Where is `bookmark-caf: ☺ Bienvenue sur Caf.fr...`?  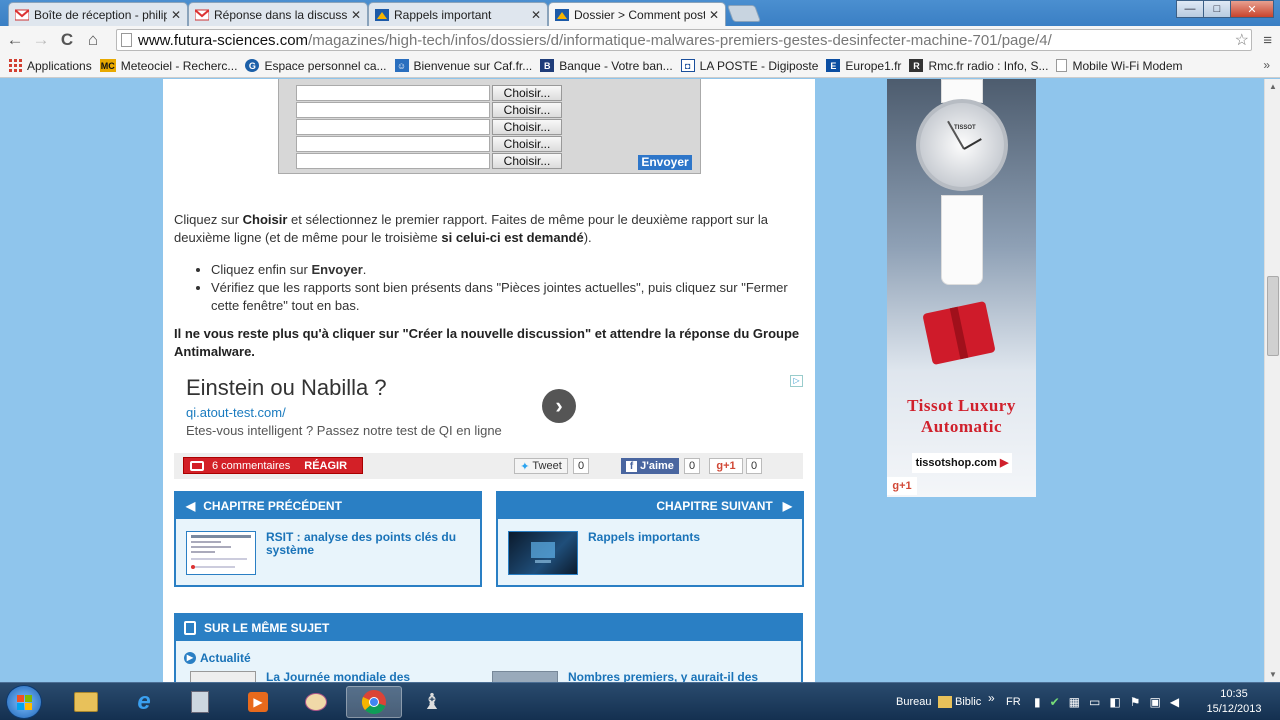
bookmark-caf: ☺ Bienvenue sur Caf.fr... is located at coordinates (463, 66).